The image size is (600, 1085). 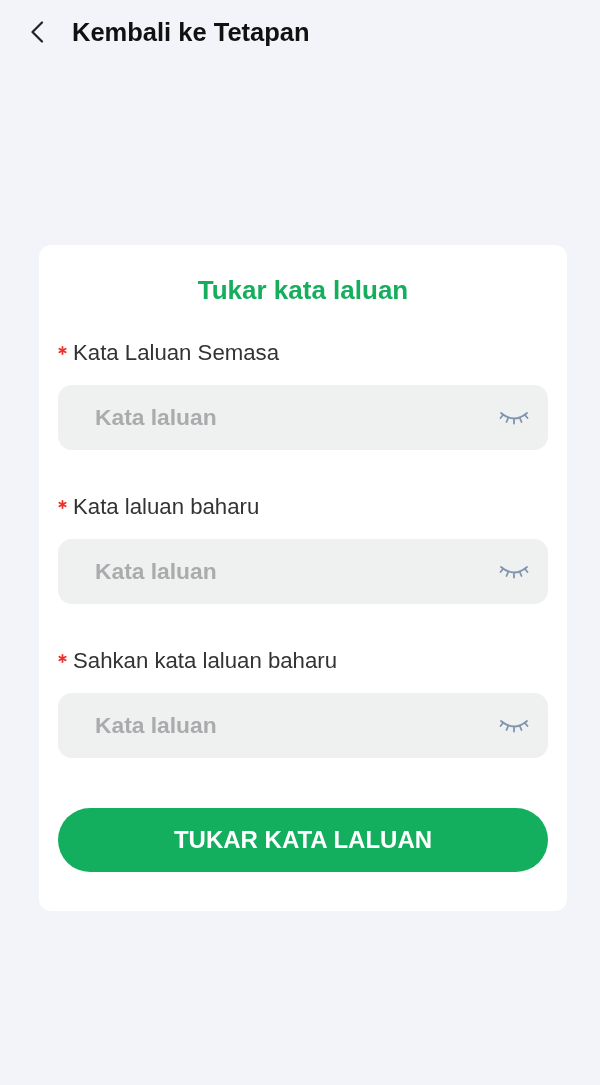 I want to click on card-title: Tukar kata laluan, so click(x=303, y=290).